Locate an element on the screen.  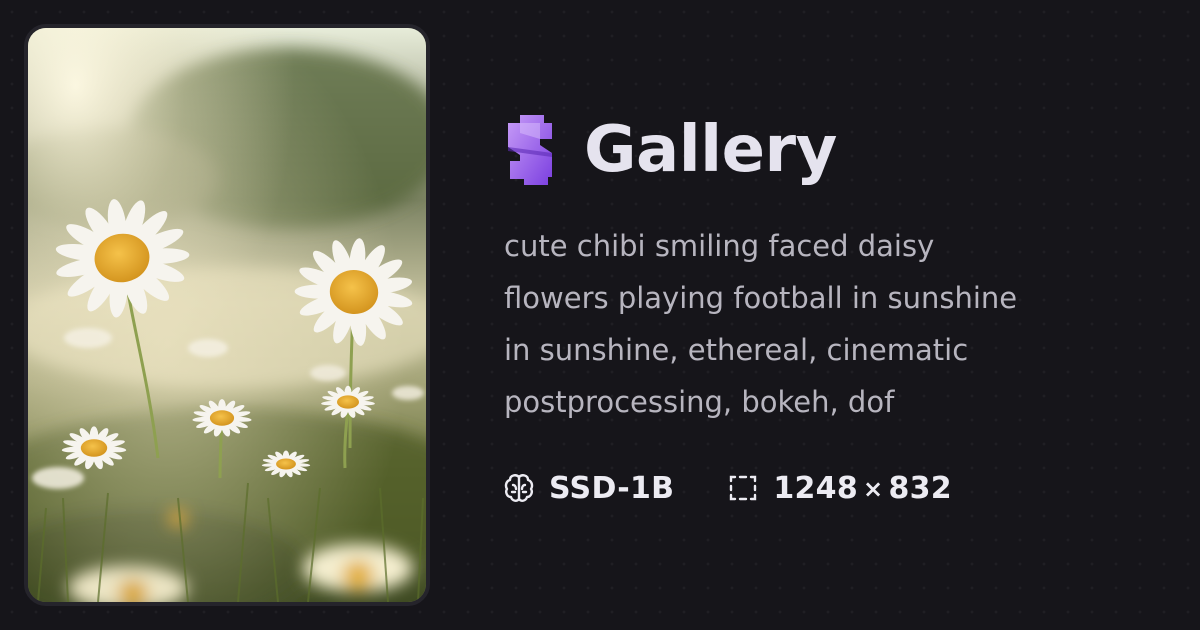
times-sign: × is located at coordinates (873, 488).